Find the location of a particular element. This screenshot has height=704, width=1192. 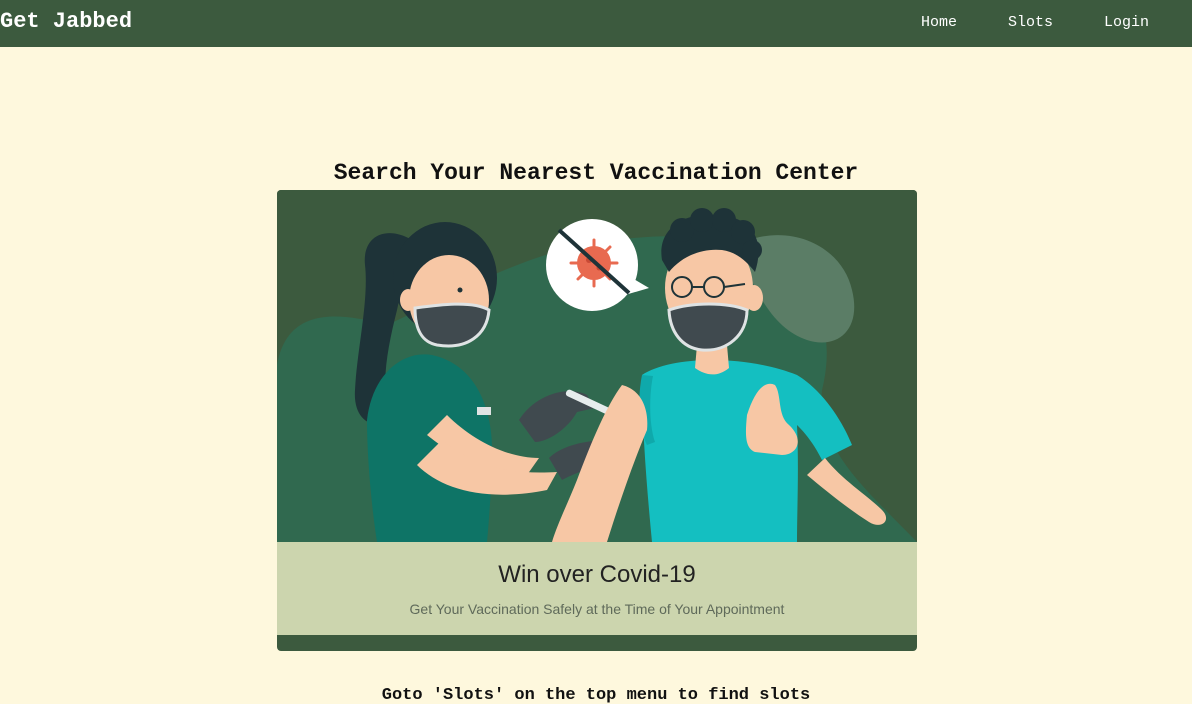

patient-ear is located at coordinates (754, 298).